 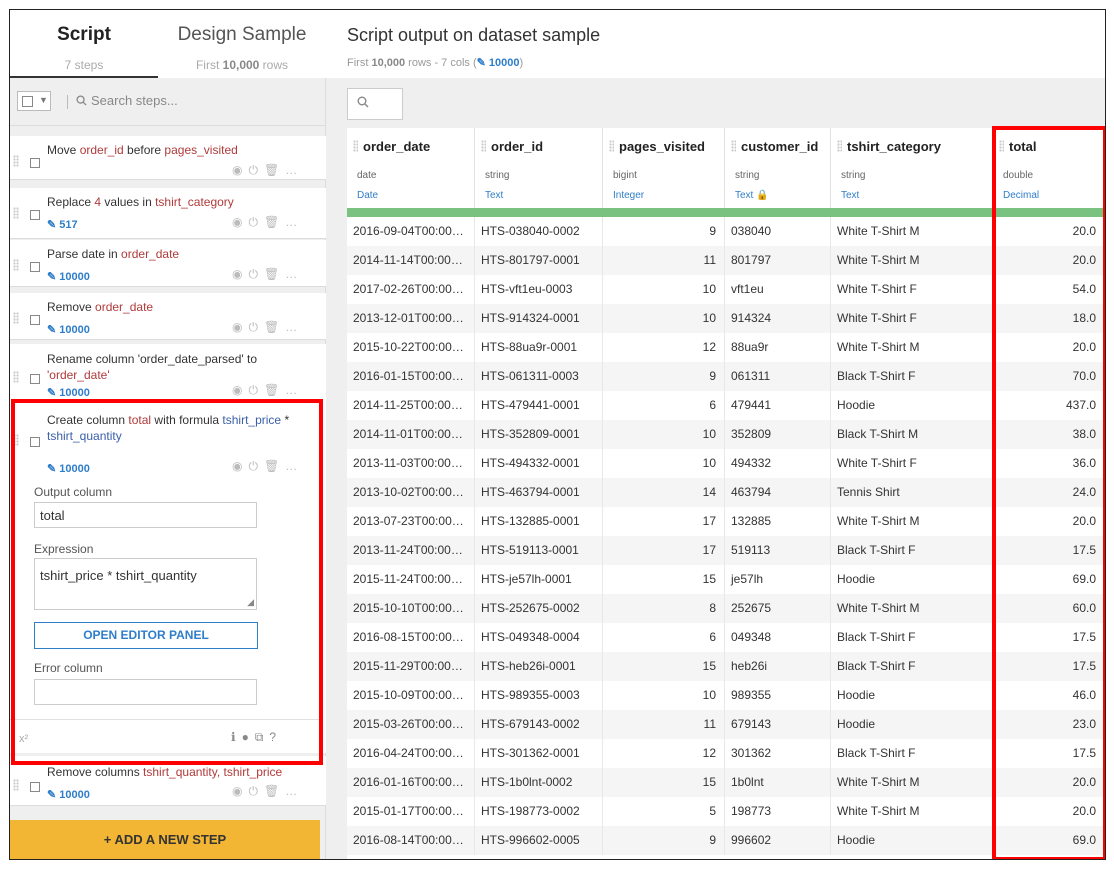 I want to click on table-cell: 252675, so click(x=778, y=608).